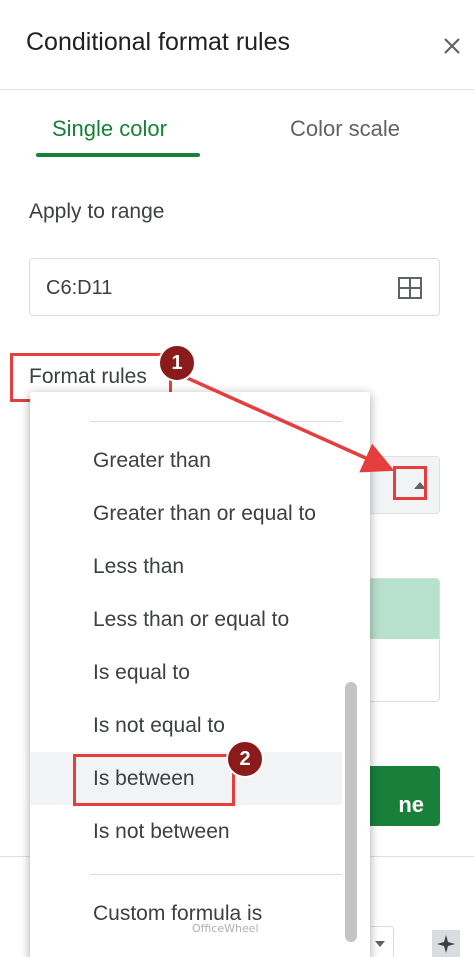  What do you see at coordinates (285, 422) in the screenshot?
I see `annotation-arrow` at bounding box center [285, 422].